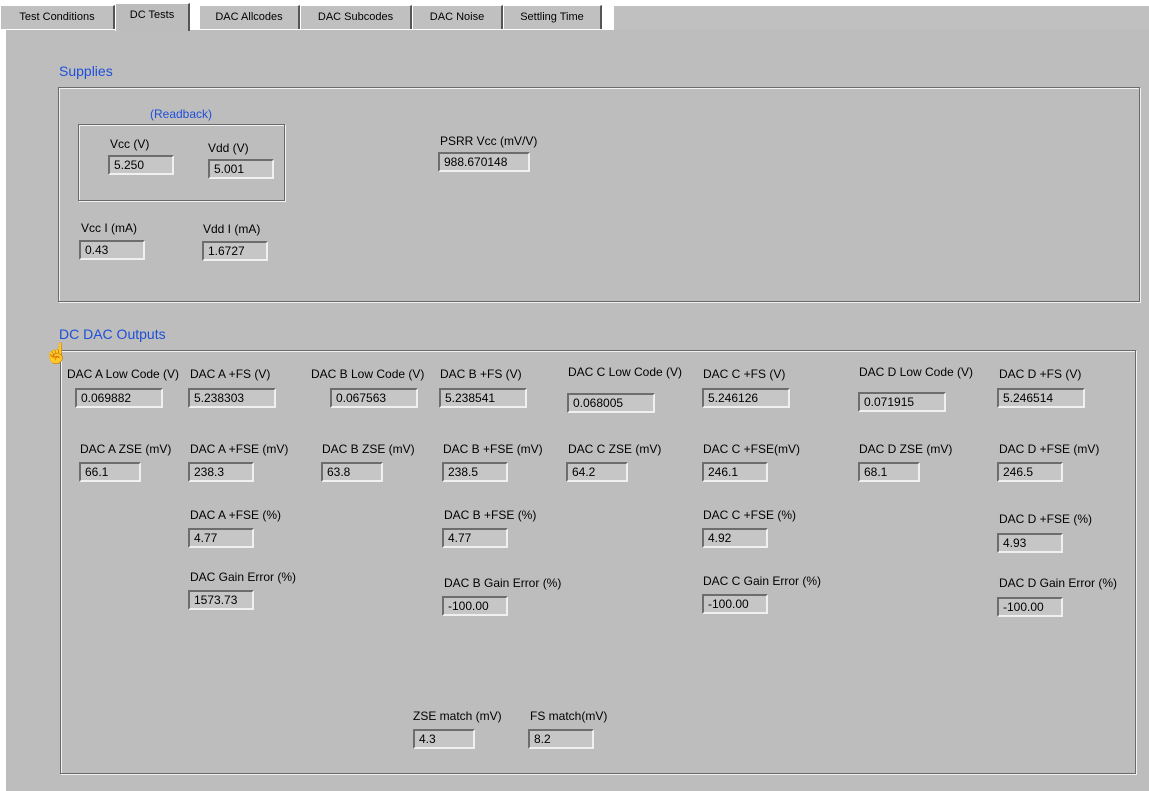  Describe the element at coordinates (444, 739) in the screenshot. I see `zse-match-value: 4.3` at that location.